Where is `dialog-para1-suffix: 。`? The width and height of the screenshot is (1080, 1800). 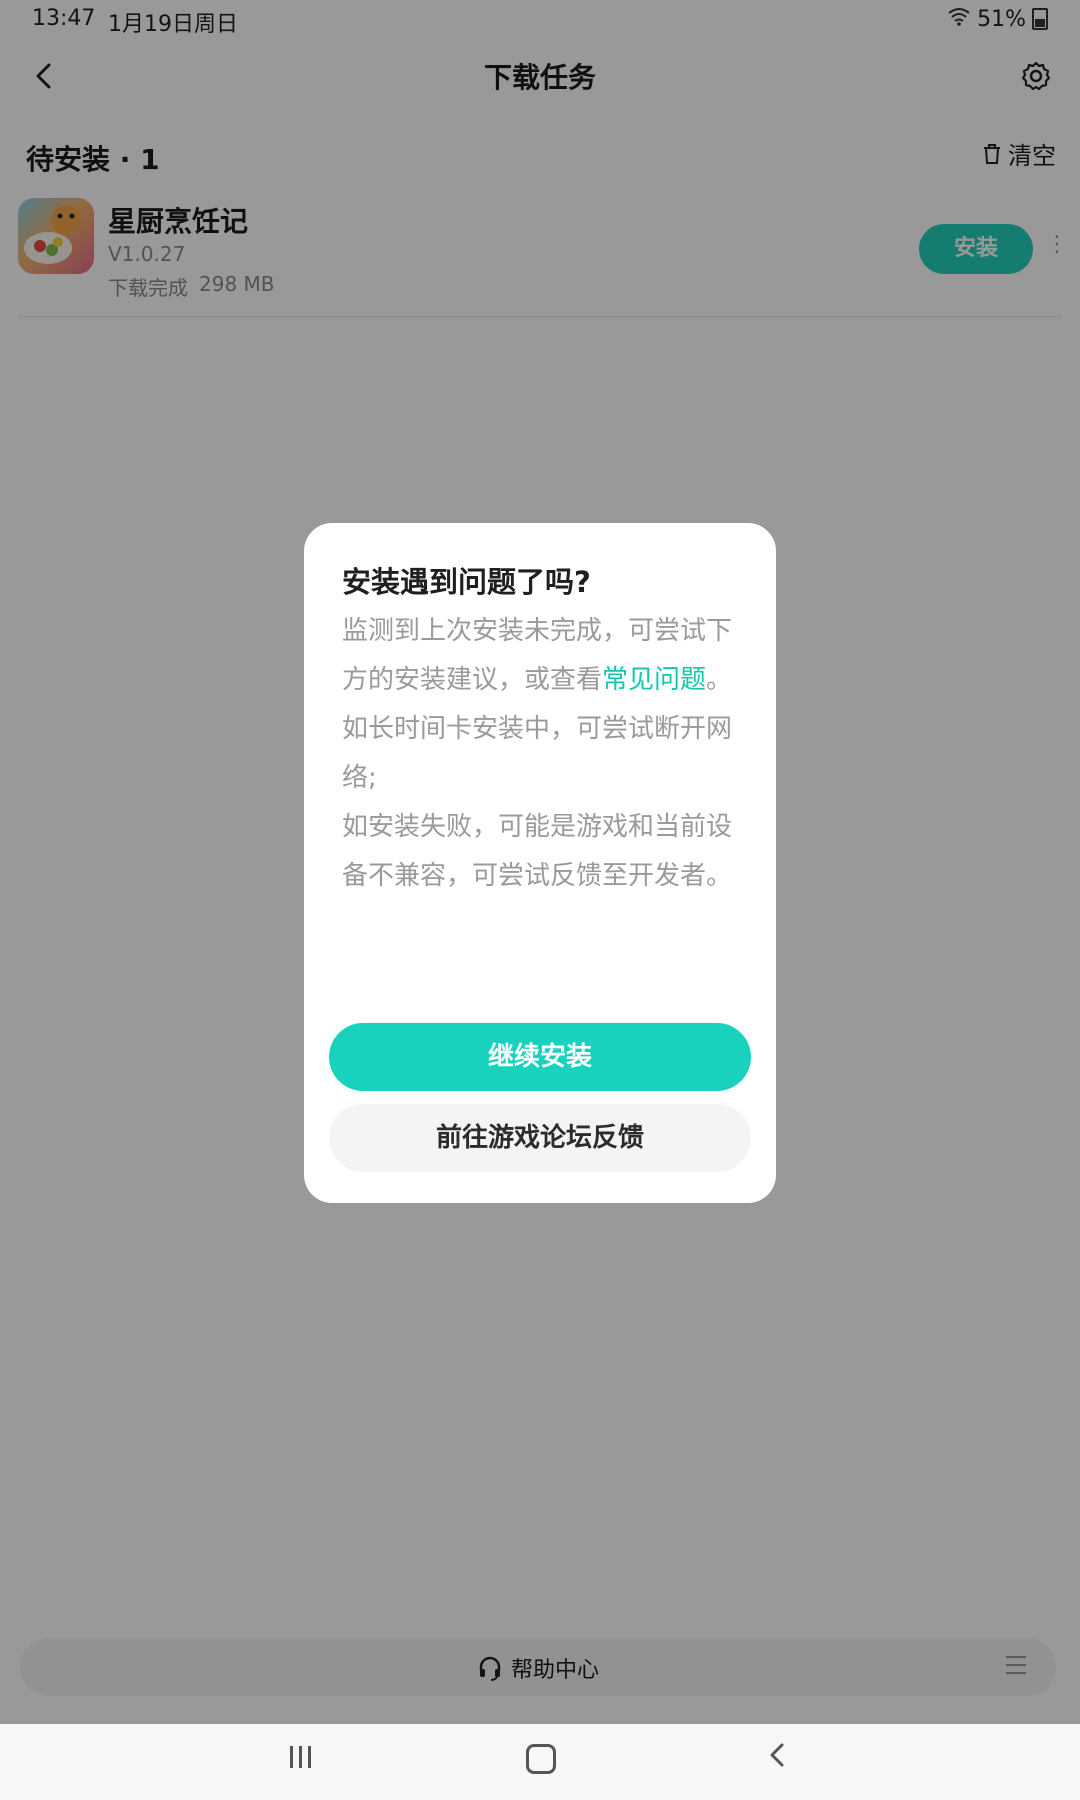 dialog-para1-suffix: 。 is located at coordinates (719, 680).